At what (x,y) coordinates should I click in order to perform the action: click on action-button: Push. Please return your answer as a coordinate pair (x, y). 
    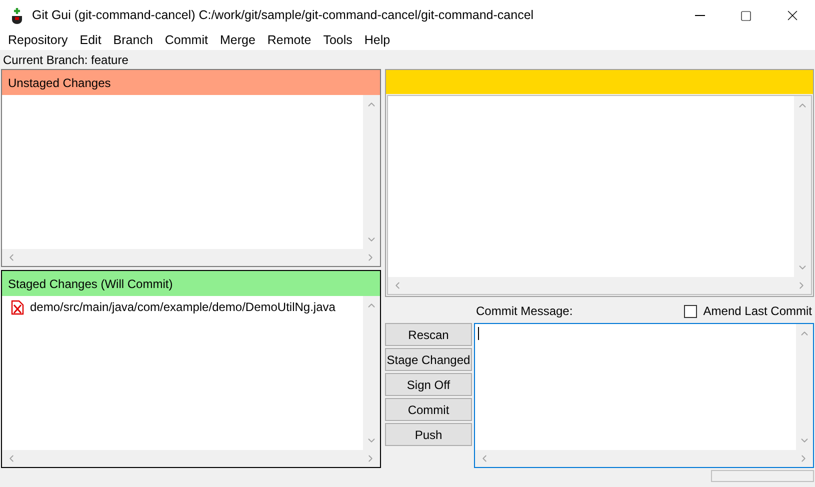
    Looking at the image, I should click on (428, 434).